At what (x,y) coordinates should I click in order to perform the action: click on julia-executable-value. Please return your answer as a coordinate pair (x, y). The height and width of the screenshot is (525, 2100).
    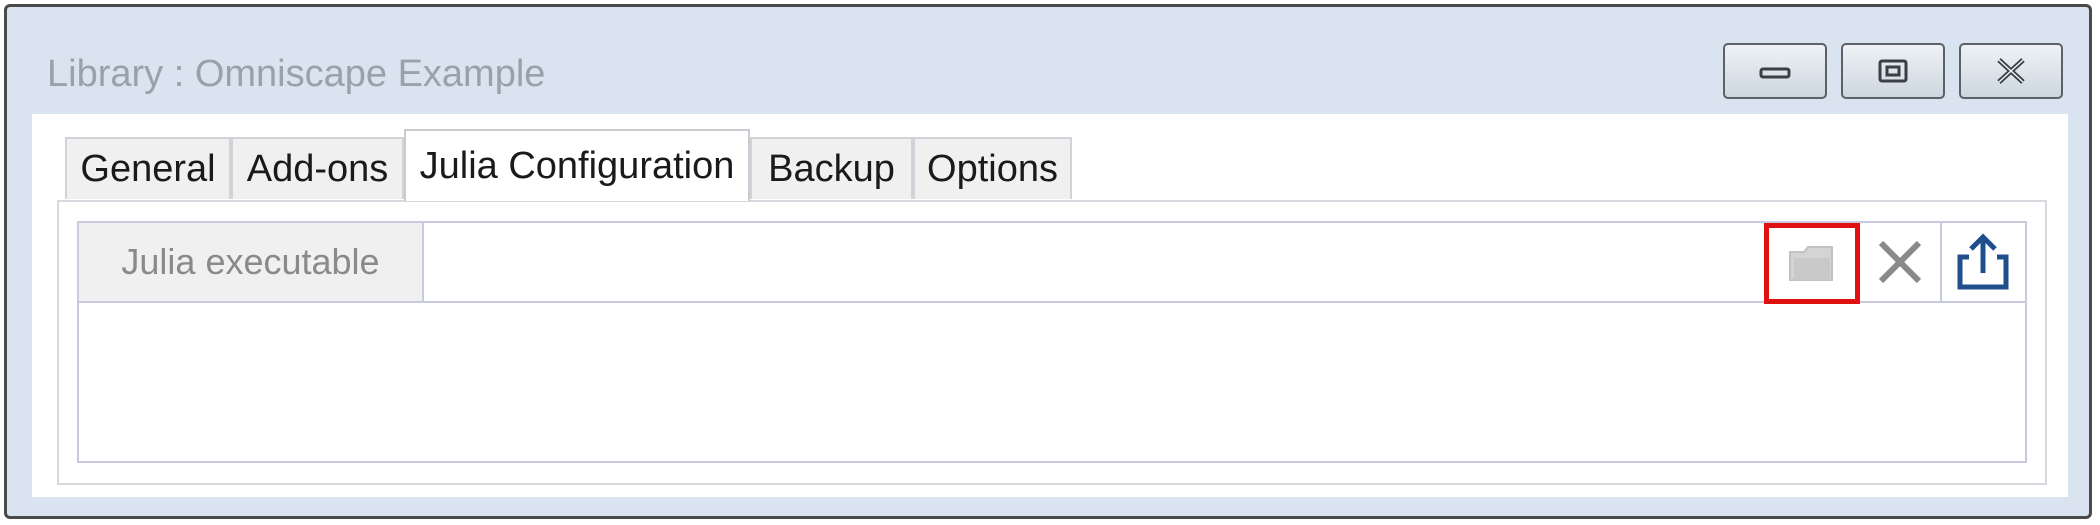
    Looking at the image, I should click on (931, 262).